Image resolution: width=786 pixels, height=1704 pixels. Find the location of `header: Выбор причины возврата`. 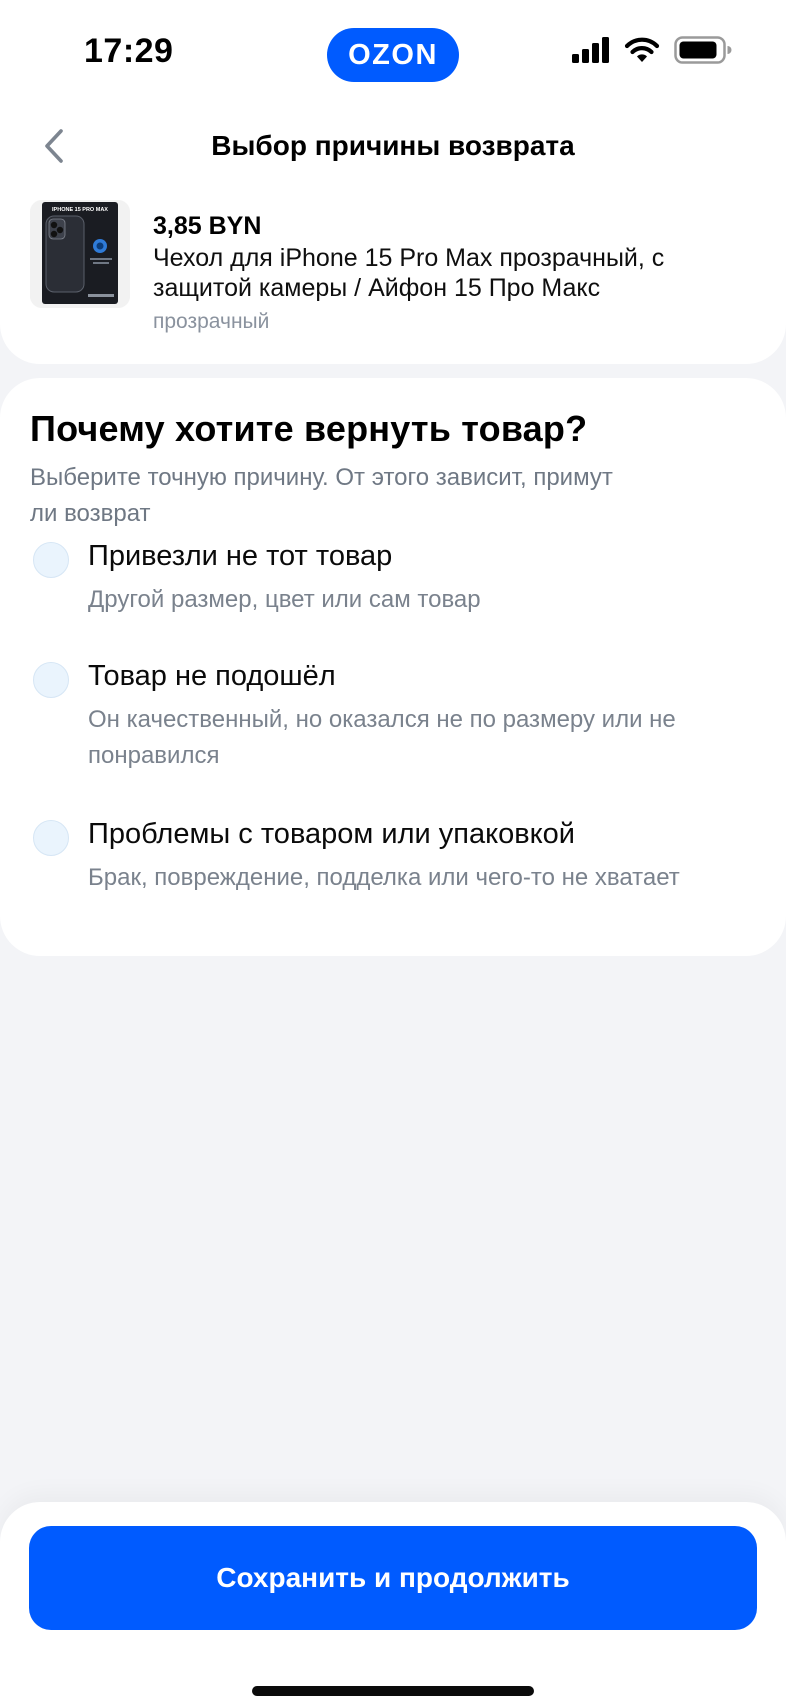

header: Выбор причины возврата is located at coordinates (393, 148).